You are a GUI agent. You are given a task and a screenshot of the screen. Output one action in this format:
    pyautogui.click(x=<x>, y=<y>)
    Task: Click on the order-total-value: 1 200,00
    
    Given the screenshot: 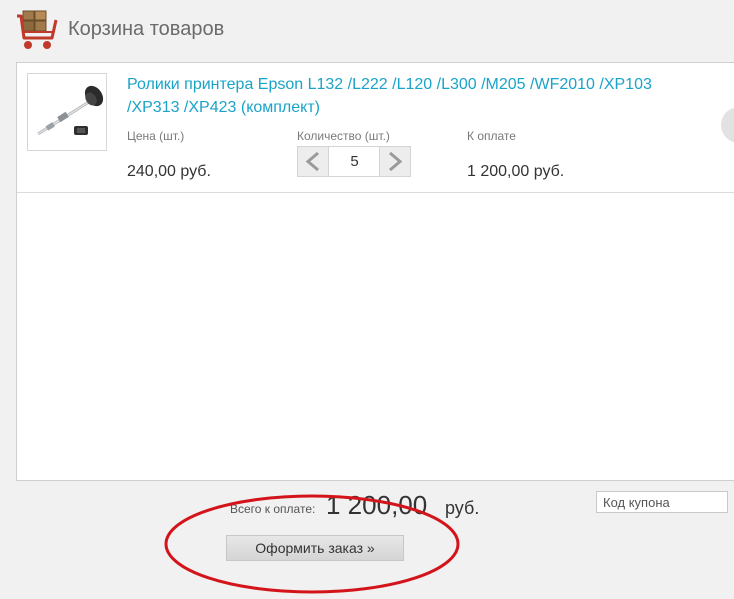 What is the action you would take?
    pyautogui.click(x=377, y=505)
    